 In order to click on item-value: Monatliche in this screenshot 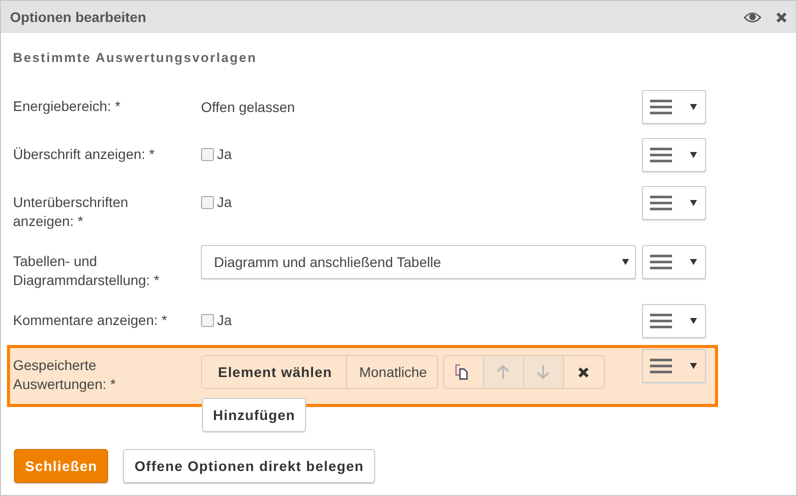, I will do `click(393, 372)`.